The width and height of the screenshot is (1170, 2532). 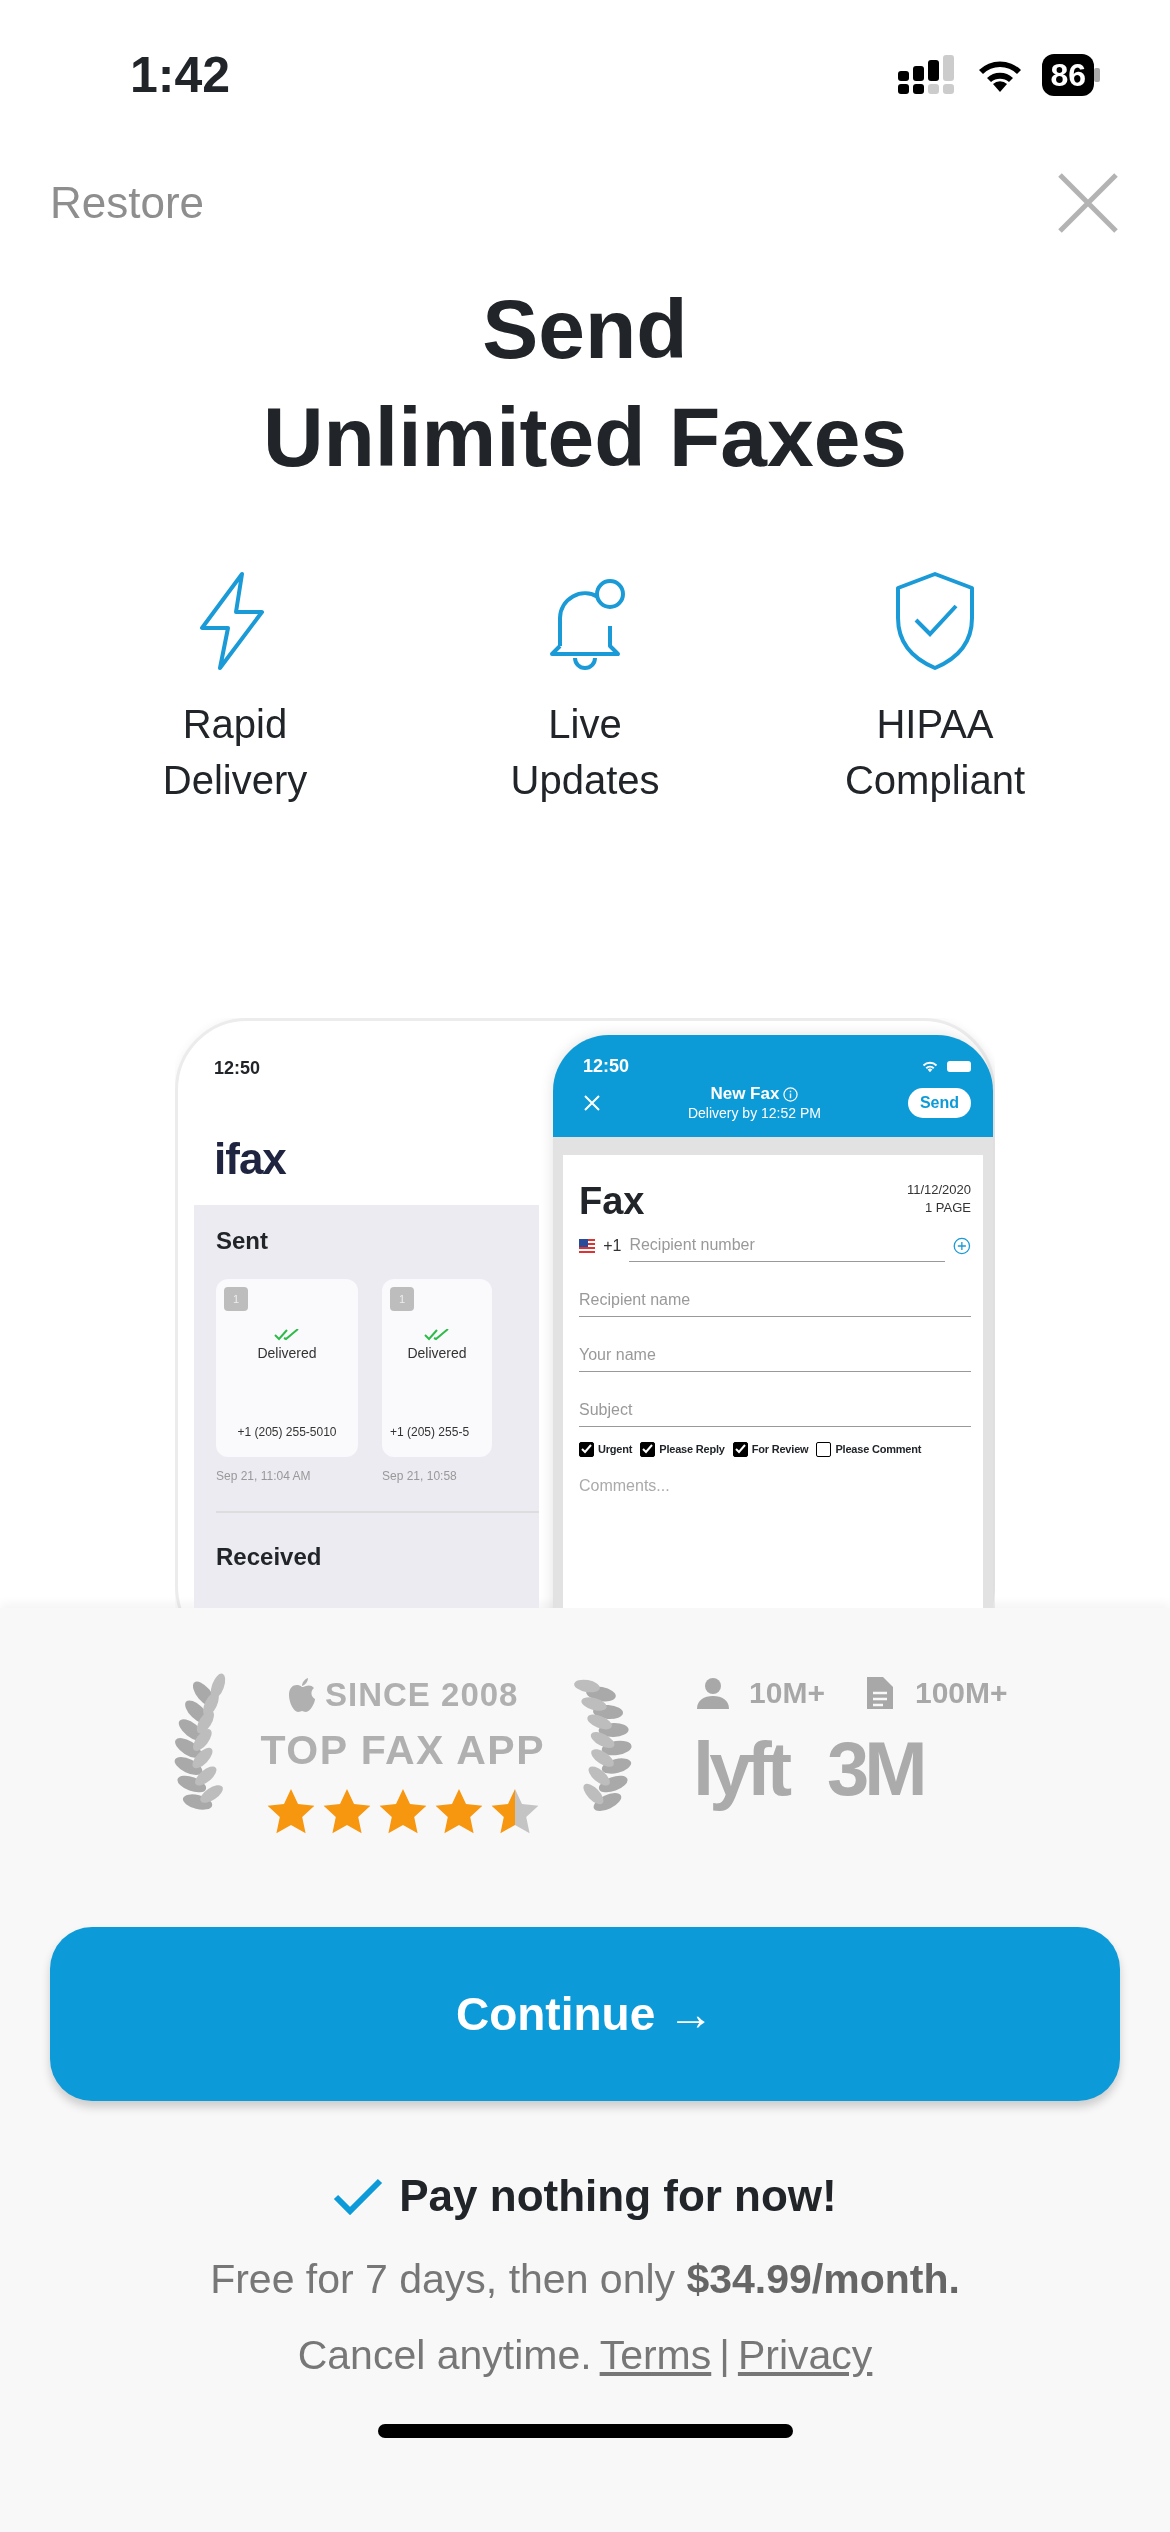 I want to click on phone-number: +1 (205) 255-5010, so click(x=287, y=1432).